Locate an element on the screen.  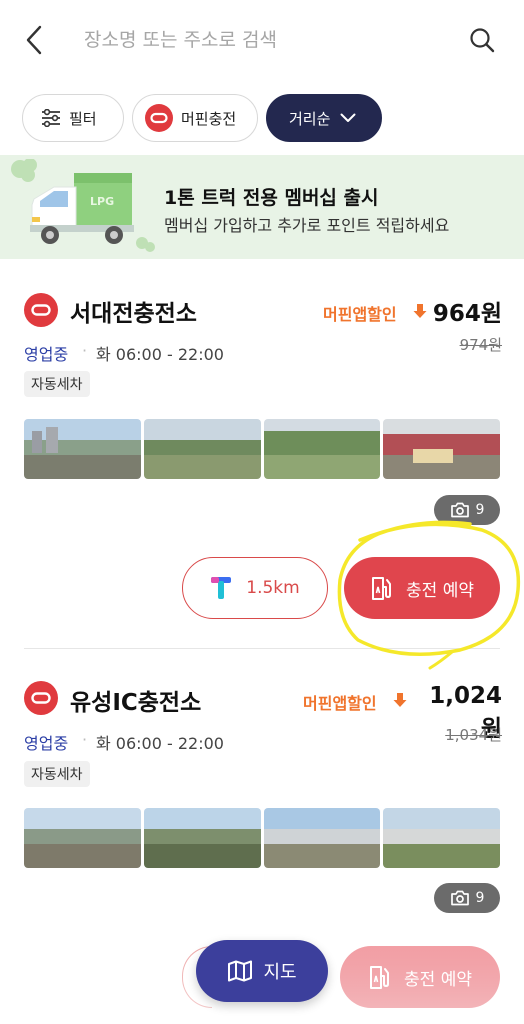
banner-title: 1톤 트럭 전용 멤버십 출시 is located at coordinates (271, 198).